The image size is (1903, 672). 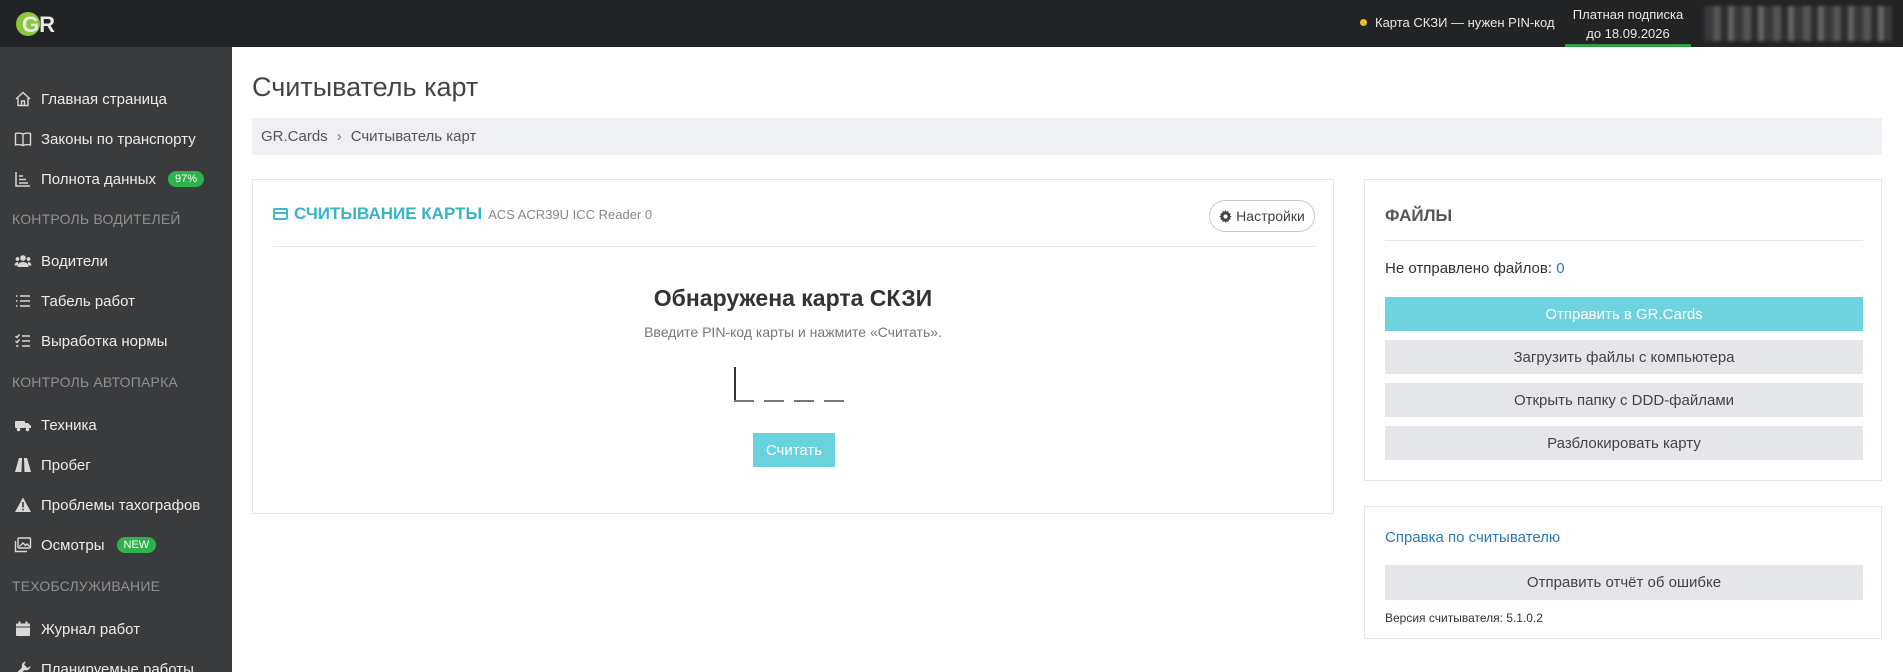 What do you see at coordinates (116, 465) in the screenshot?
I see `sidebar-item-mileage: Пробег` at bounding box center [116, 465].